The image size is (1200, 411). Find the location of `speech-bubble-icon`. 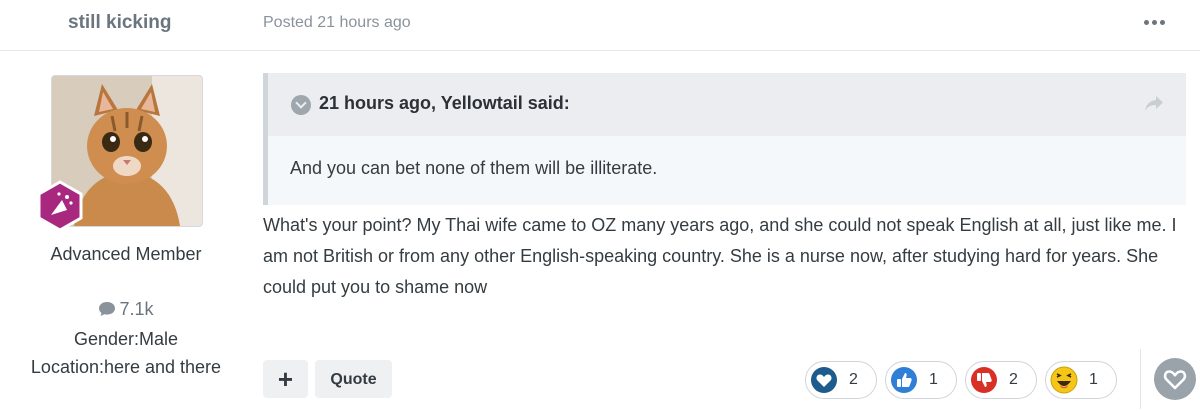

speech-bubble-icon is located at coordinates (107, 309).